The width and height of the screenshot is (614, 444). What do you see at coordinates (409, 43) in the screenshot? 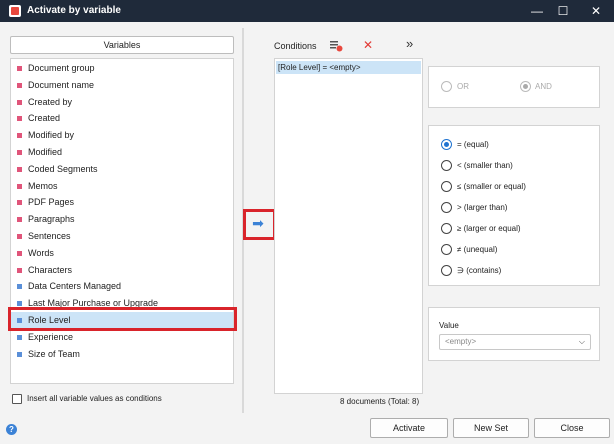
I see `expand-icon: »` at bounding box center [409, 43].